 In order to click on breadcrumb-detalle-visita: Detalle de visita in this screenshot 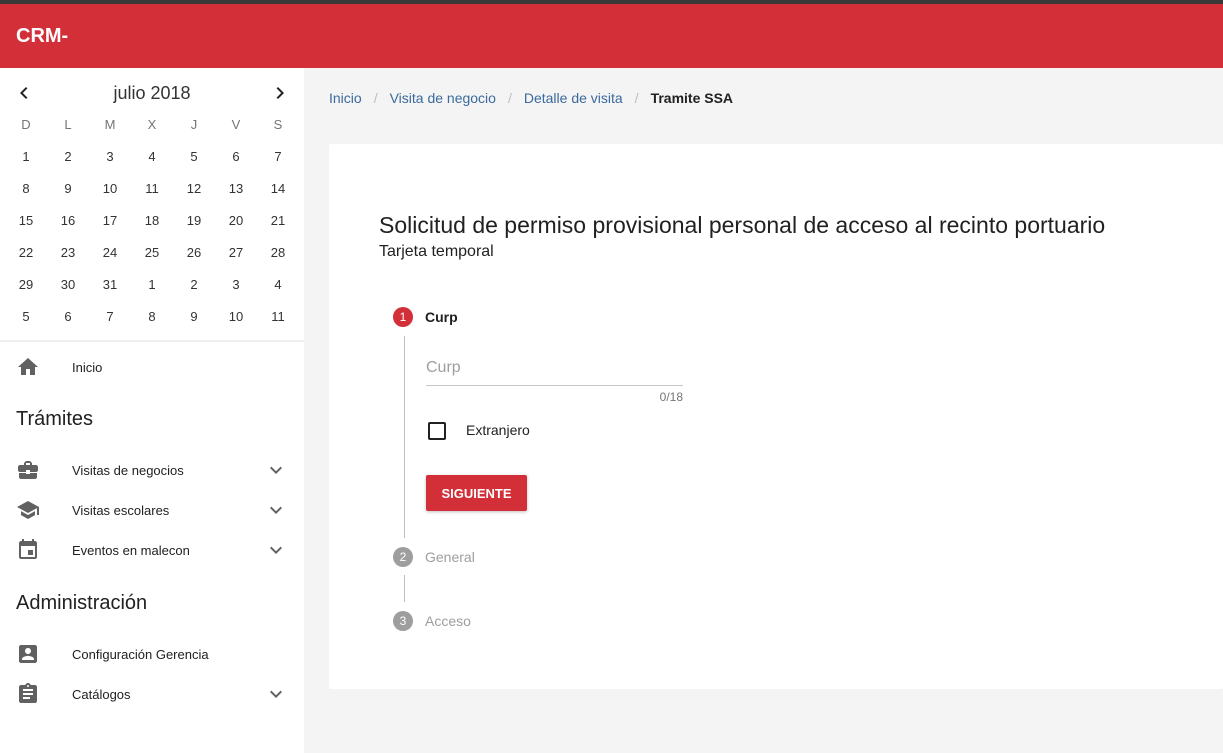, I will do `click(573, 98)`.